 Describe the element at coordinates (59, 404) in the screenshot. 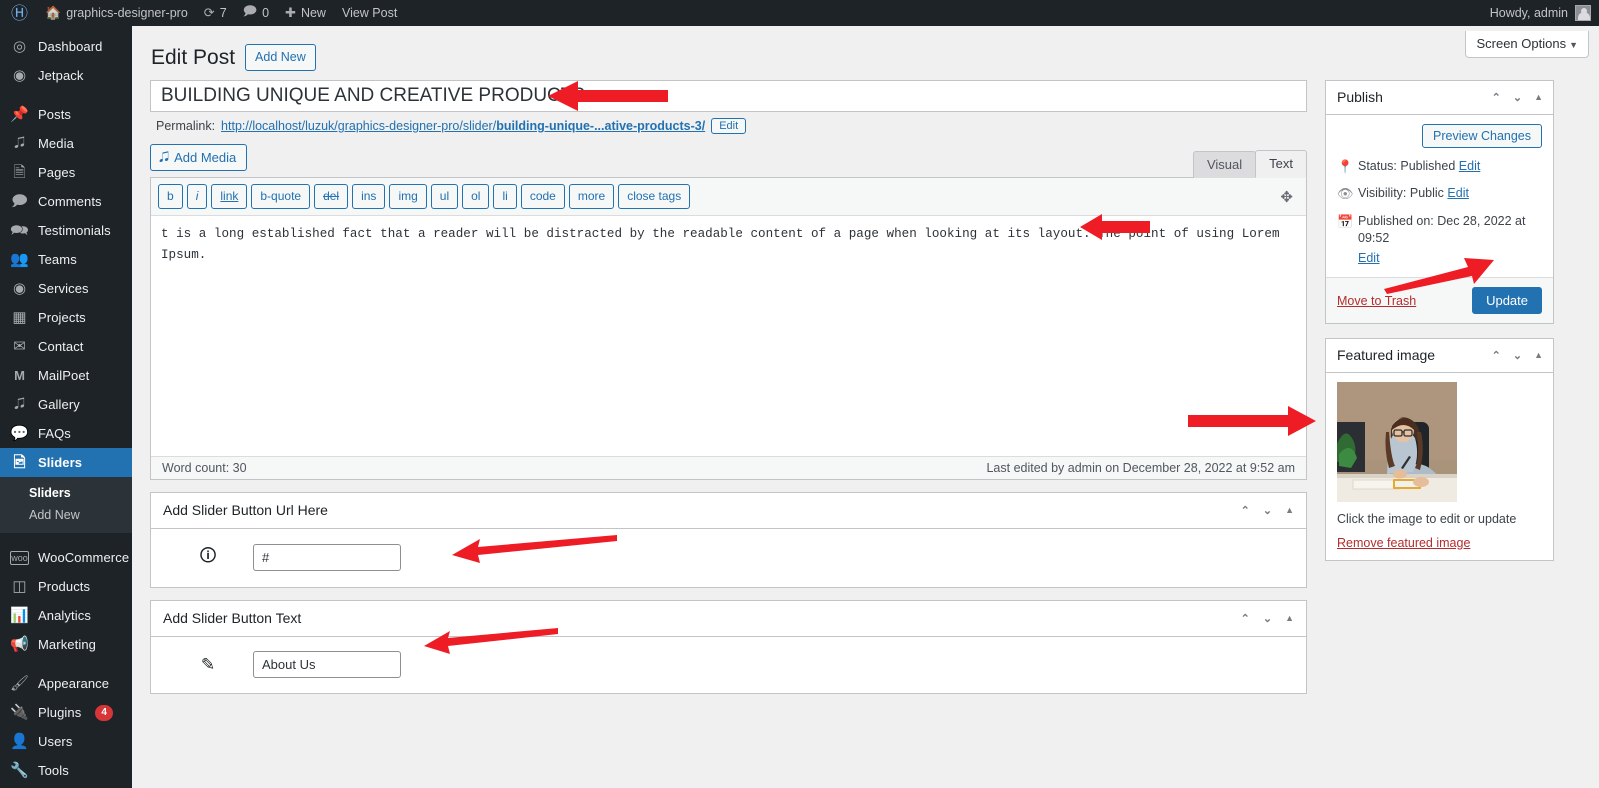

I see `sidebar-item-label: Gallery` at that location.